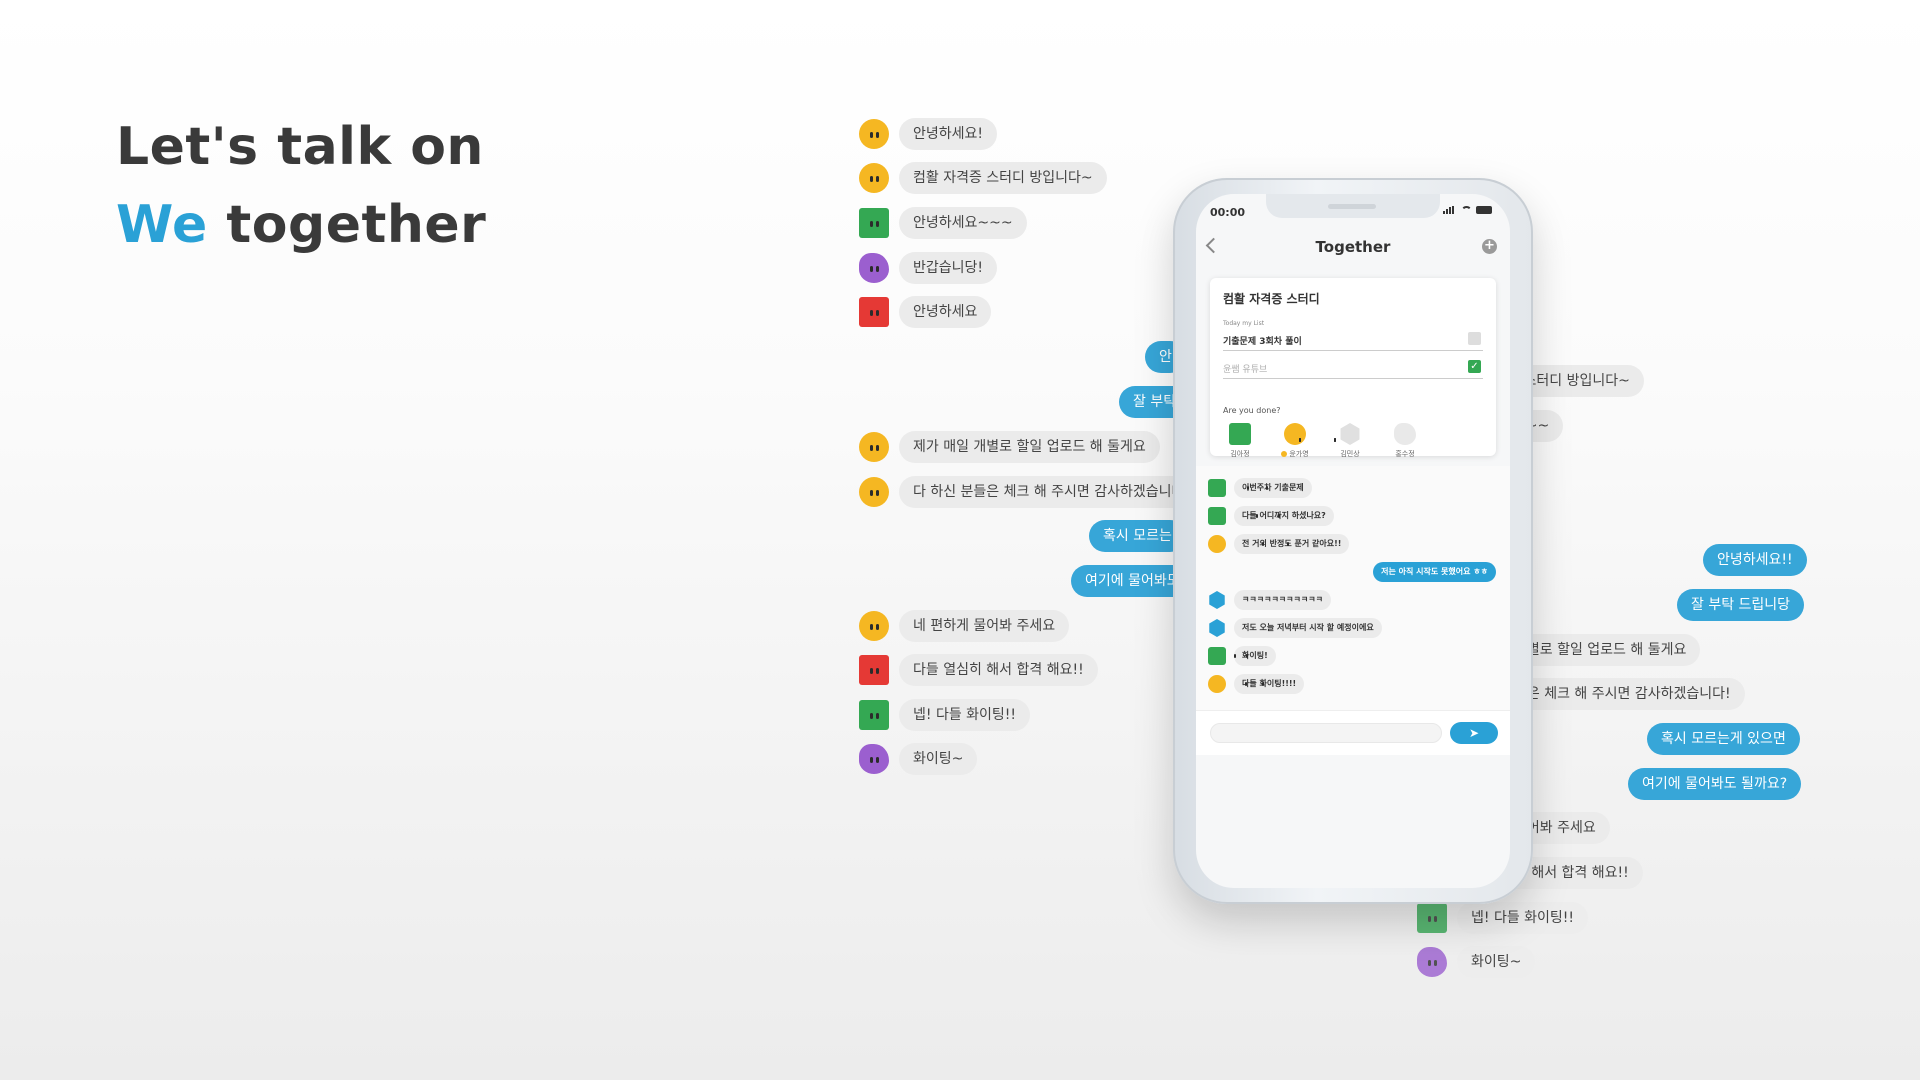  What do you see at coordinates (1326, 733) in the screenshot?
I see `message-input` at bounding box center [1326, 733].